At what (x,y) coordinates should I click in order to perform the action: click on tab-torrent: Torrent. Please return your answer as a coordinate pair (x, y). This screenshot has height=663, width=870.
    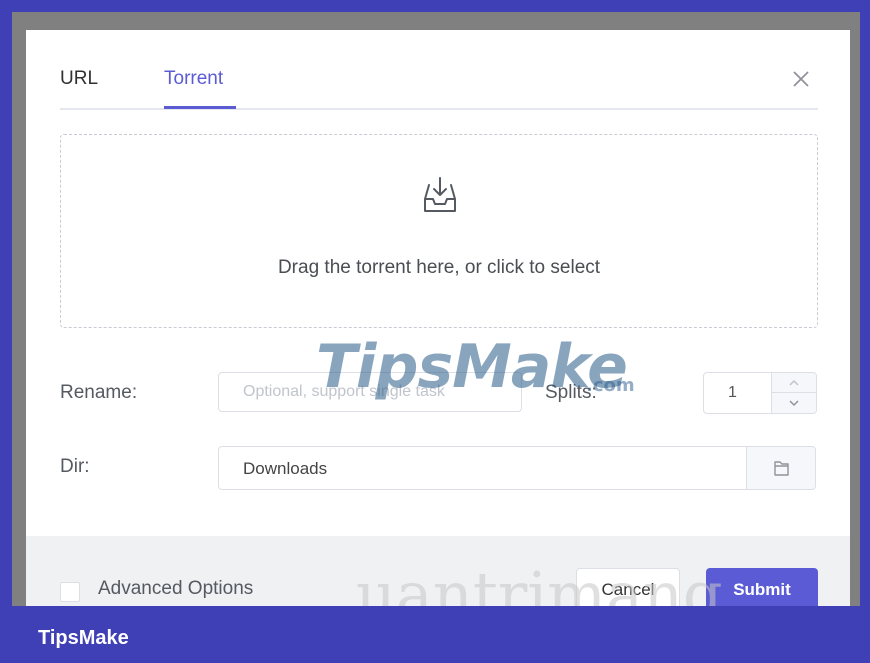
    Looking at the image, I should click on (193, 79).